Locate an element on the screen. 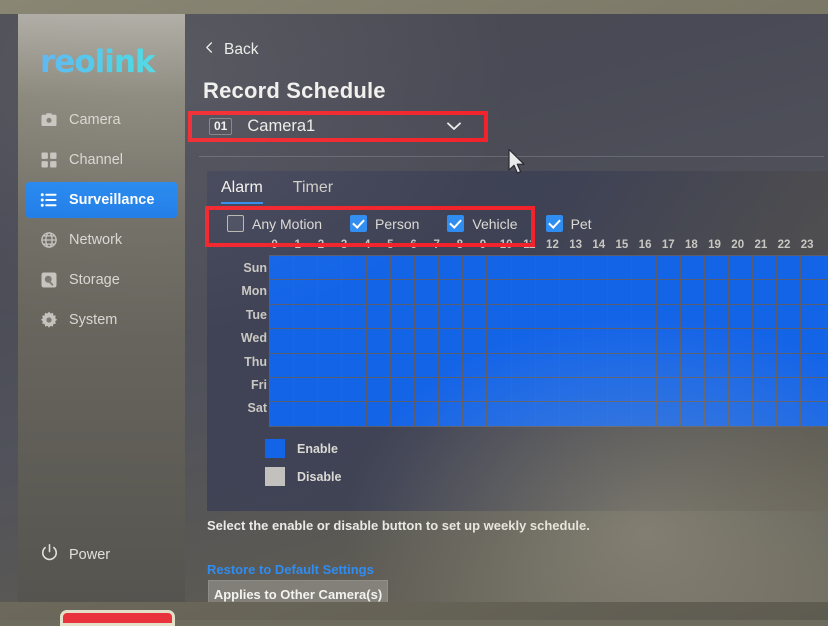 The height and width of the screenshot is (626, 828). sidebar-item-network: Network is located at coordinates (101, 240).